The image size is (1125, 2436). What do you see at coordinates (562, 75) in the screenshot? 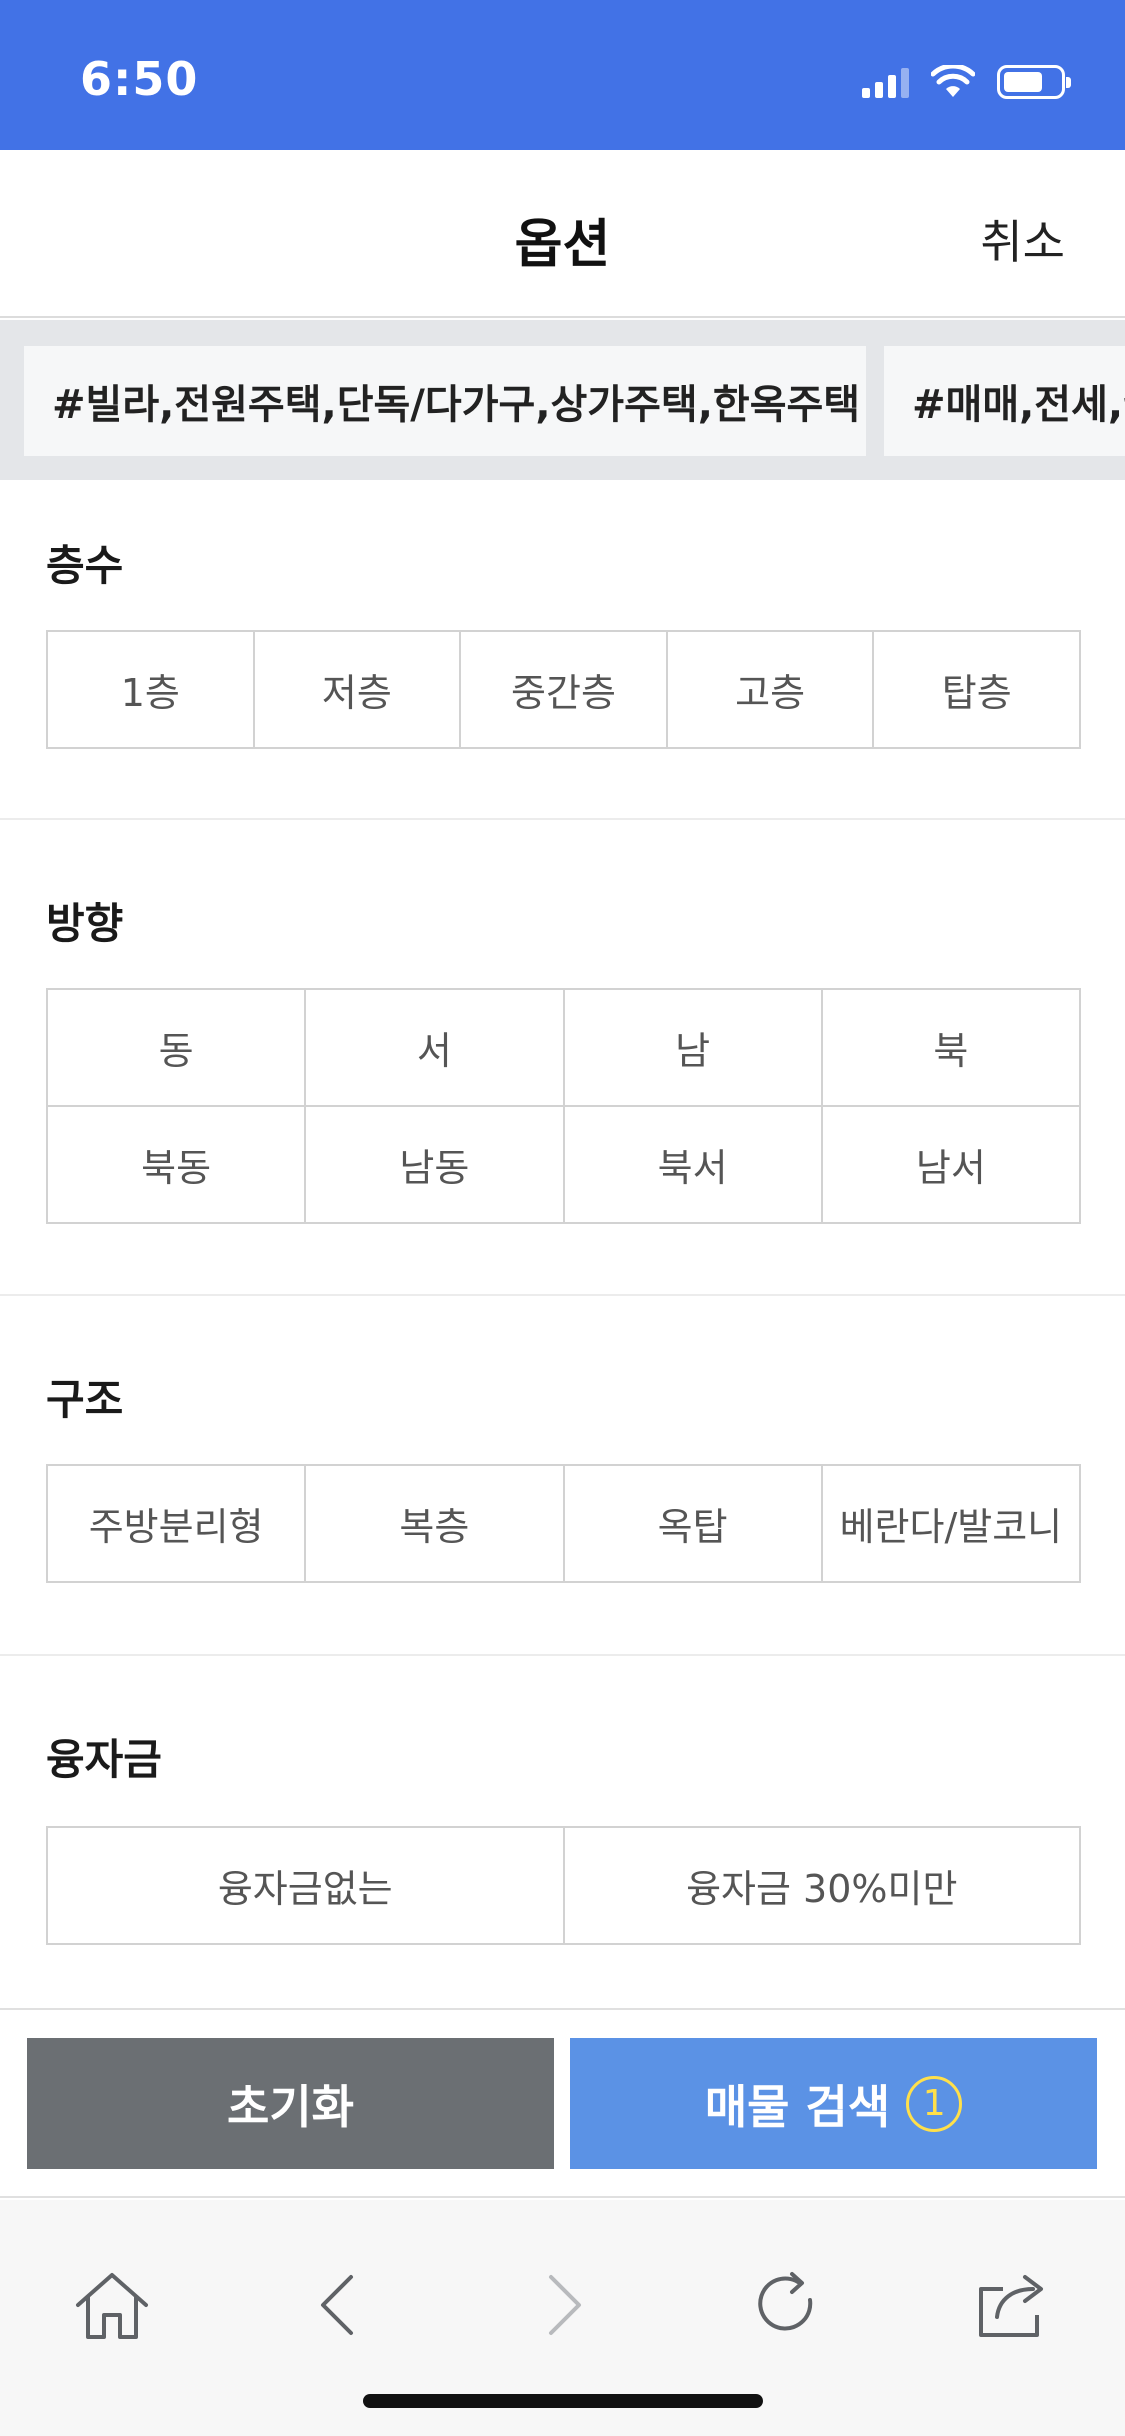
I see `status-bar: 6:50` at bounding box center [562, 75].